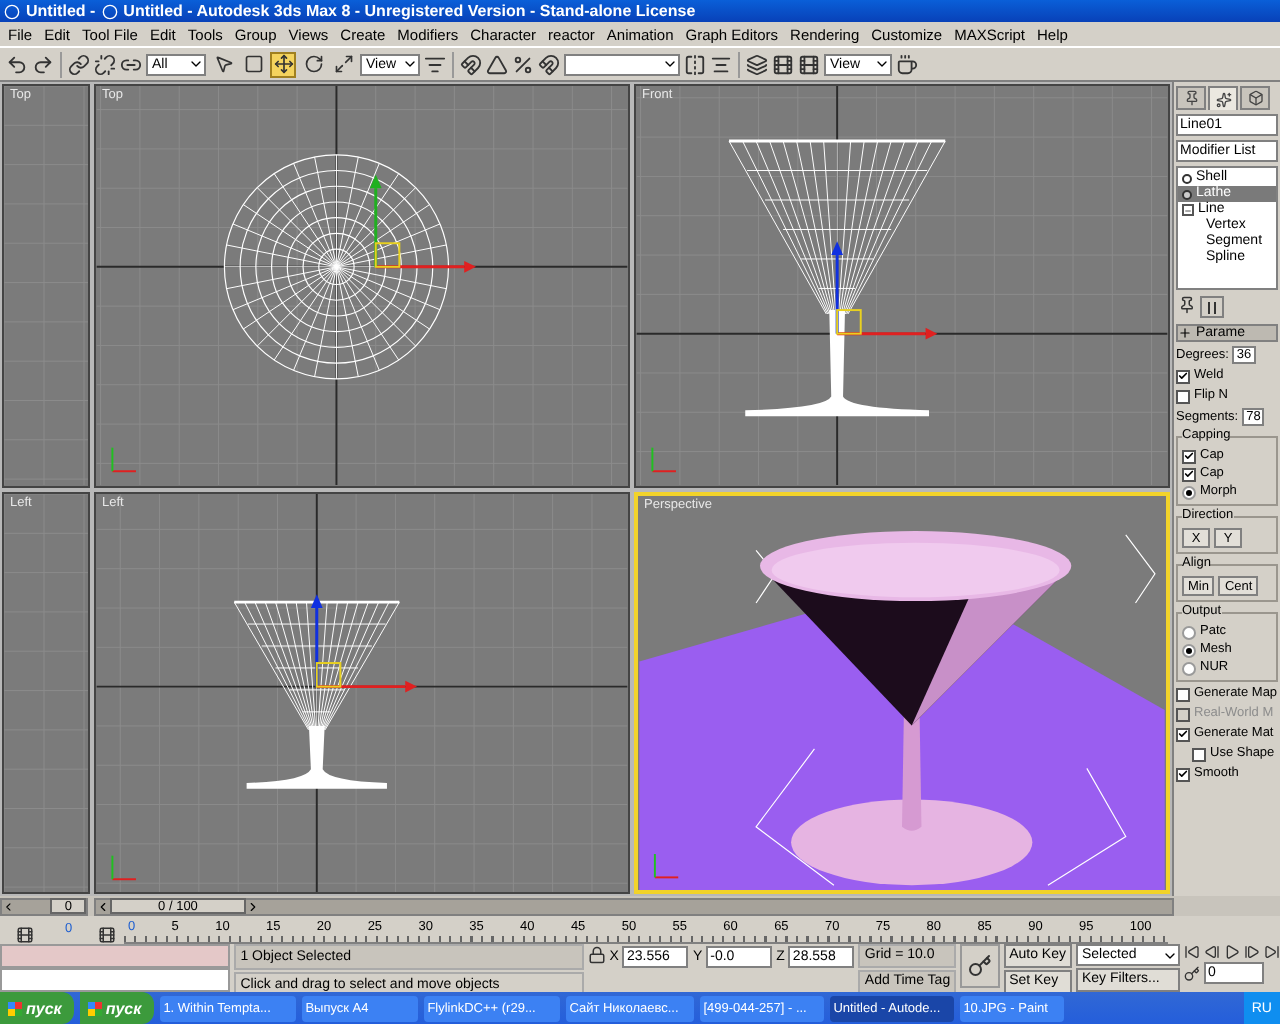 The image size is (1280, 1024). What do you see at coordinates (622, 64) in the screenshot?
I see `named-selection-dropdown` at bounding box center [622, 64].